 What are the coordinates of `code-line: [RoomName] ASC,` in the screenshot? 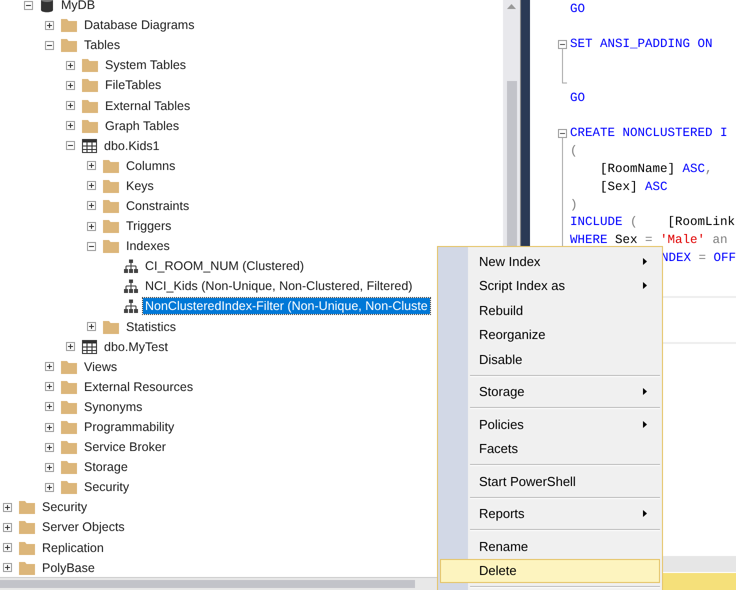 It's located at (655, 169).